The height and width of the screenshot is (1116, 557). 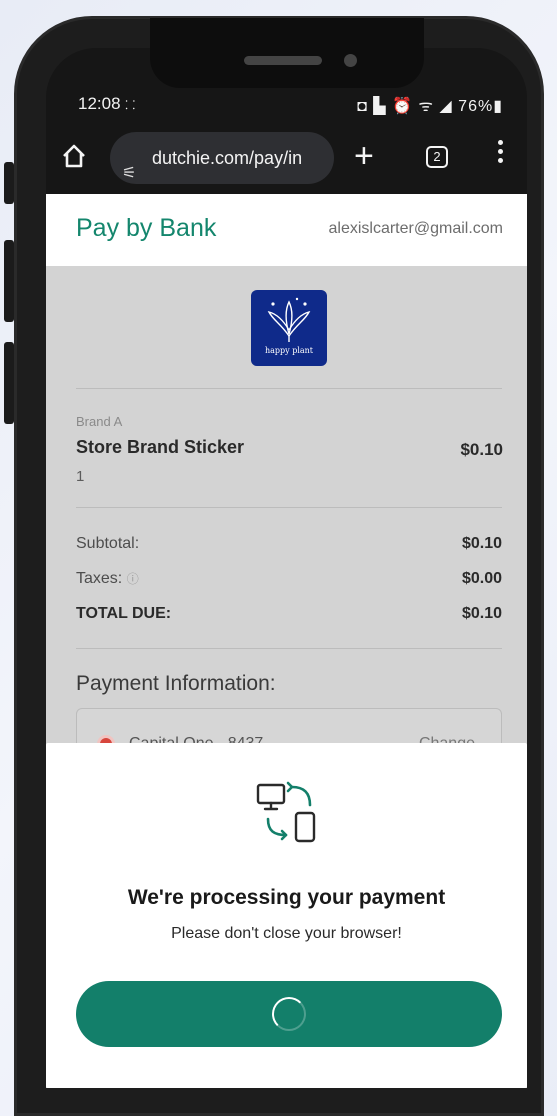 I want to click on processing-button, so click(x=289, y=1014).